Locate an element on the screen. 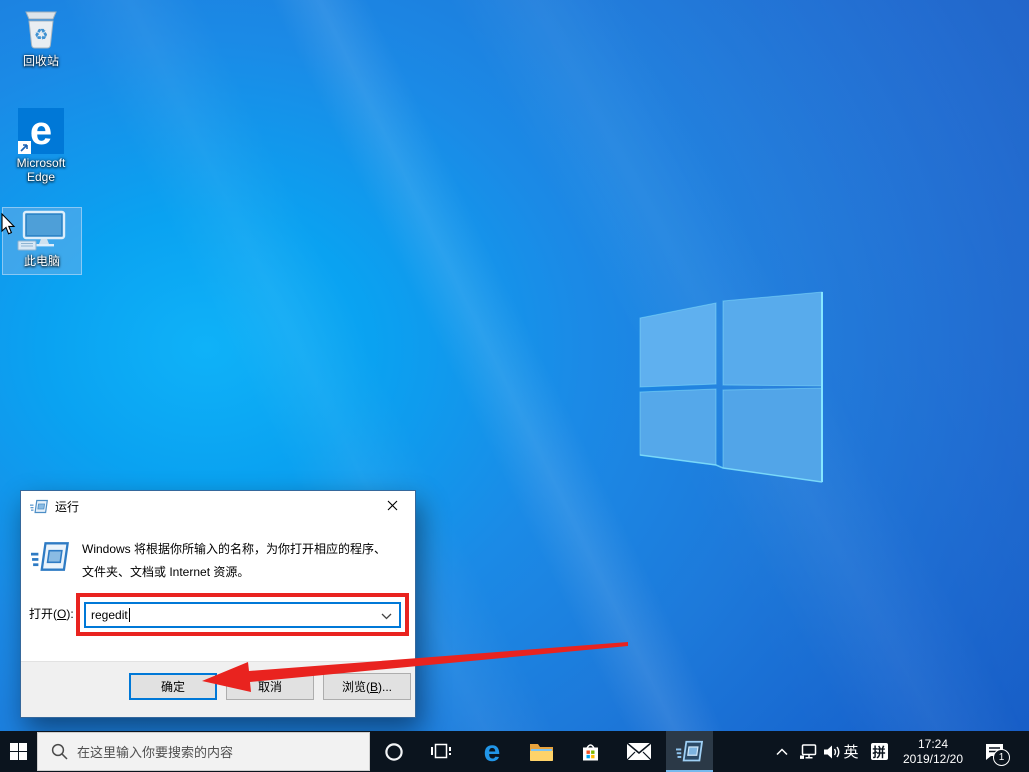 The height and width of the screenshot is (772, 1029). run-dialog-titlebar: 运行 is located at coordinates (218, 506).